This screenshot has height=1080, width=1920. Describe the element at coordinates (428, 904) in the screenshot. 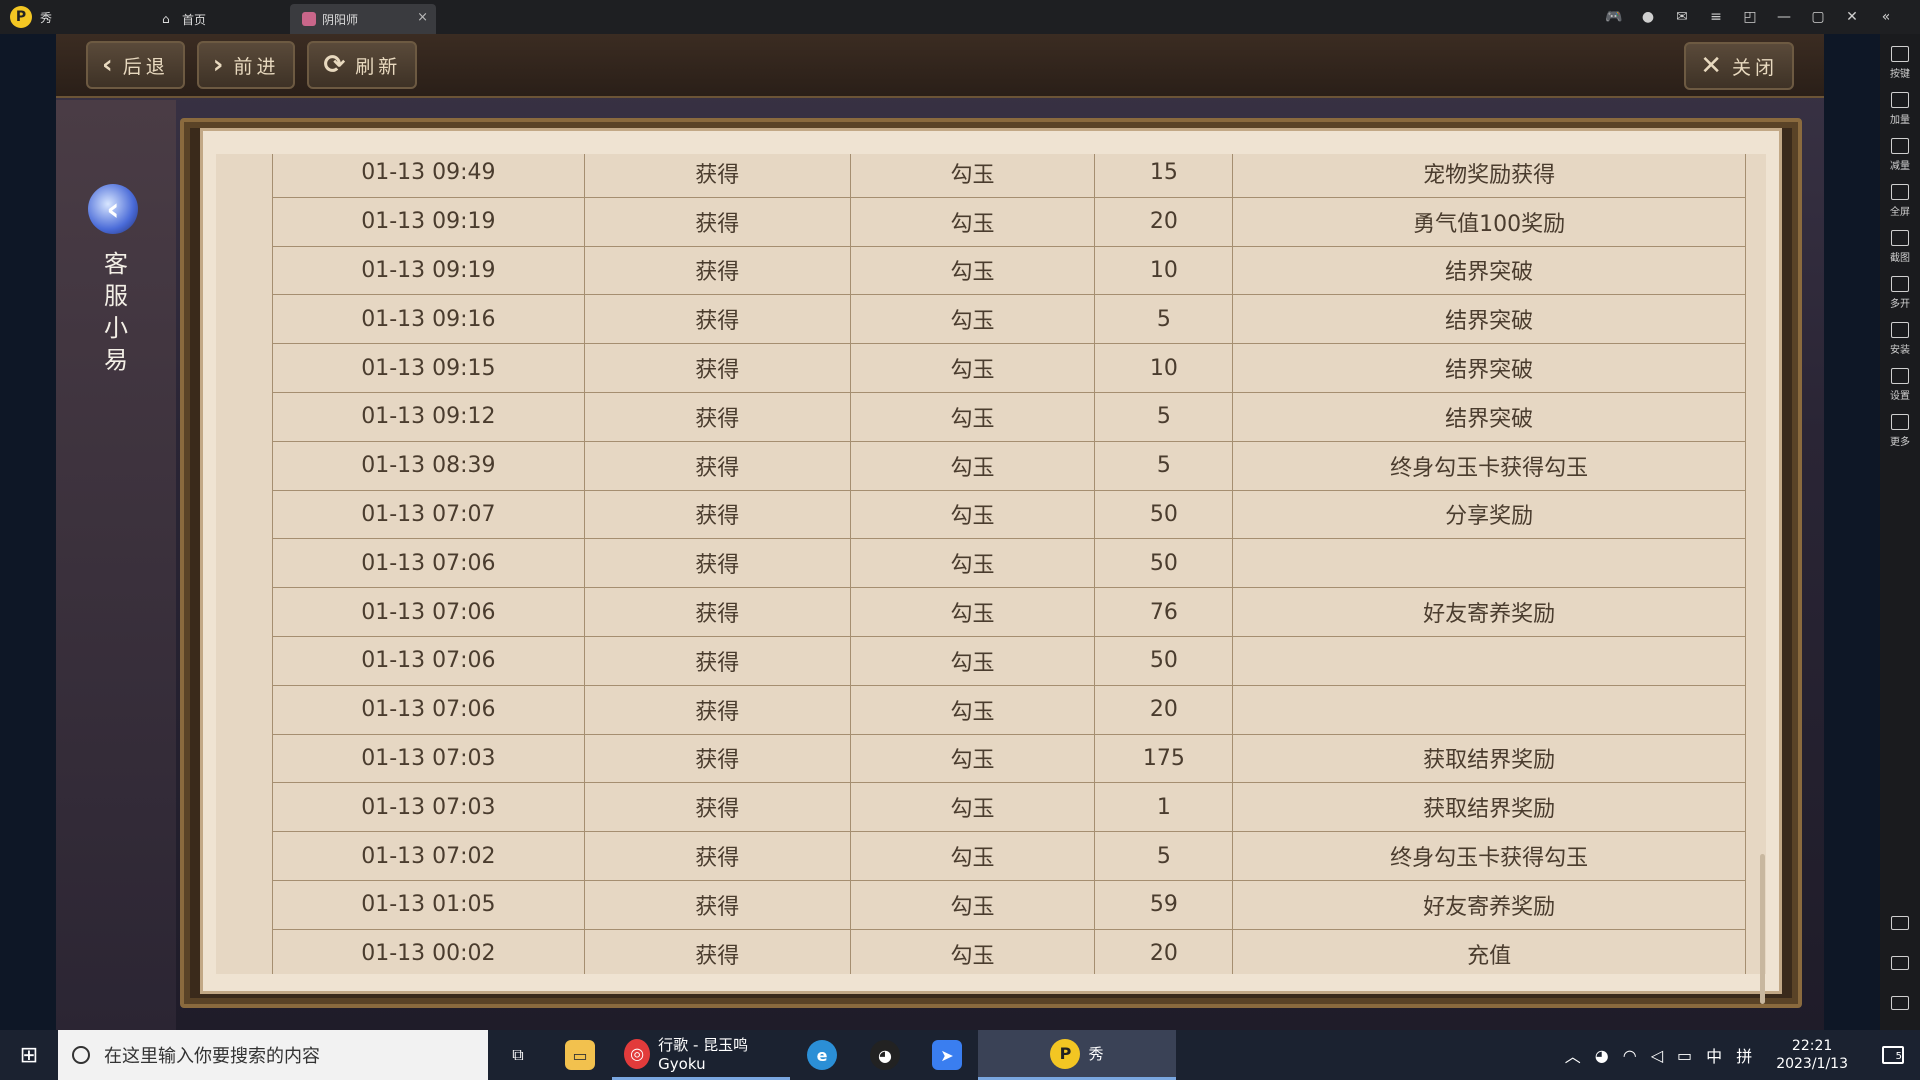

I see `record-time: 01-13 01:05` at that location.